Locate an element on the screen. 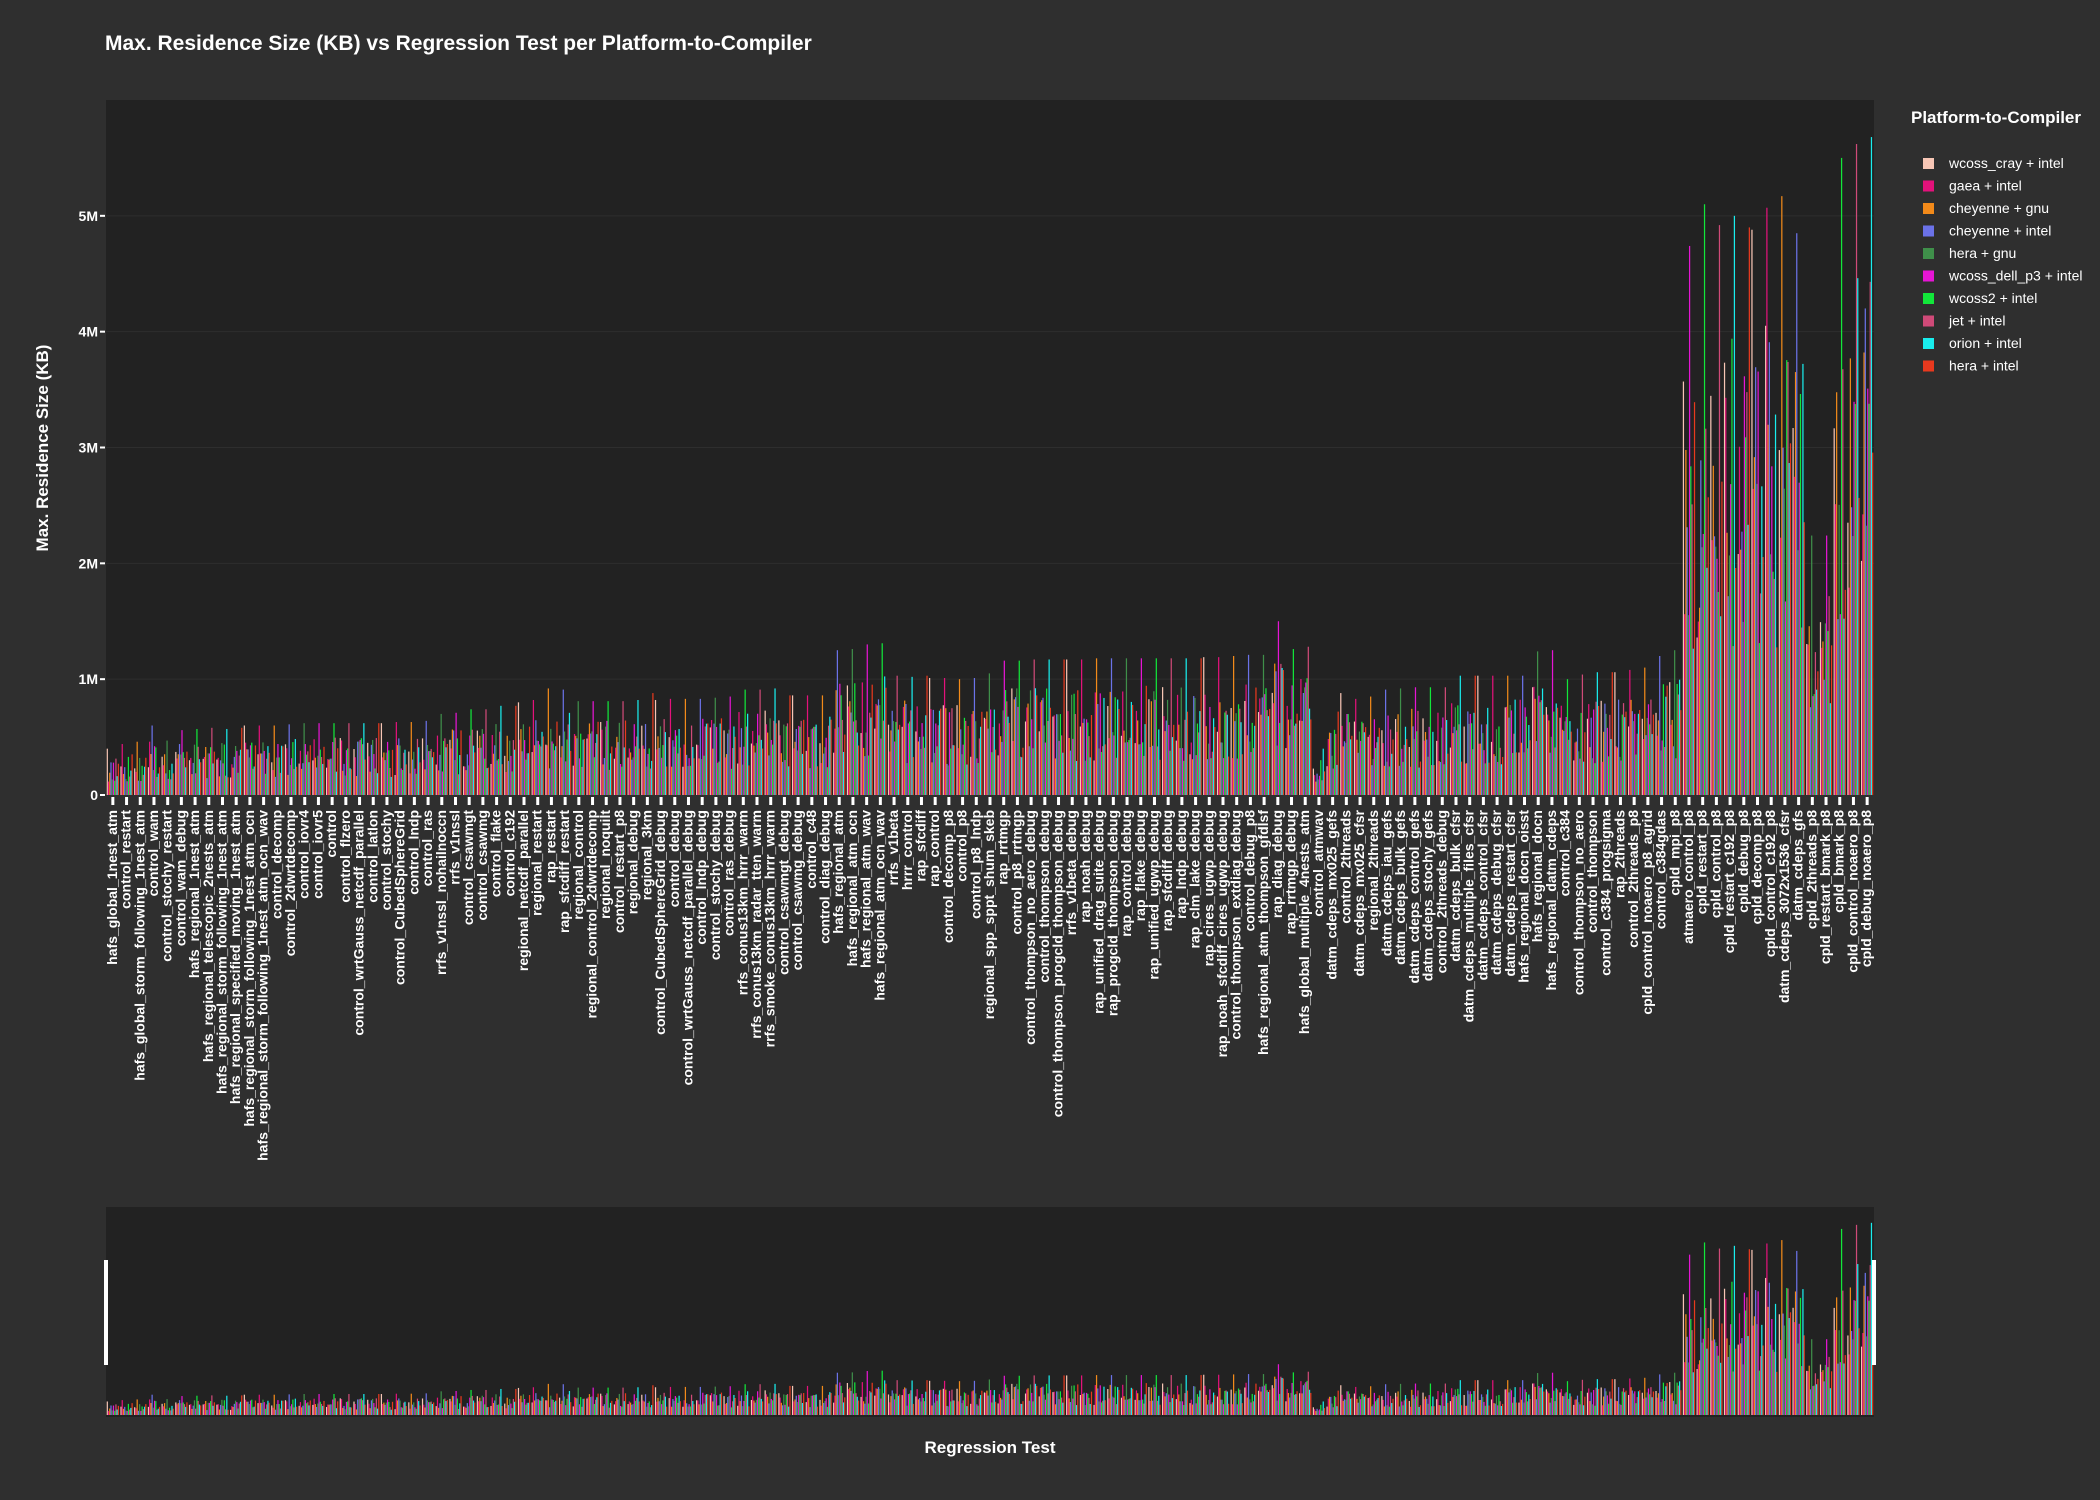 The image size is (2100, 1500). range-slider-left-handle is located at coordinates (106, 1312).